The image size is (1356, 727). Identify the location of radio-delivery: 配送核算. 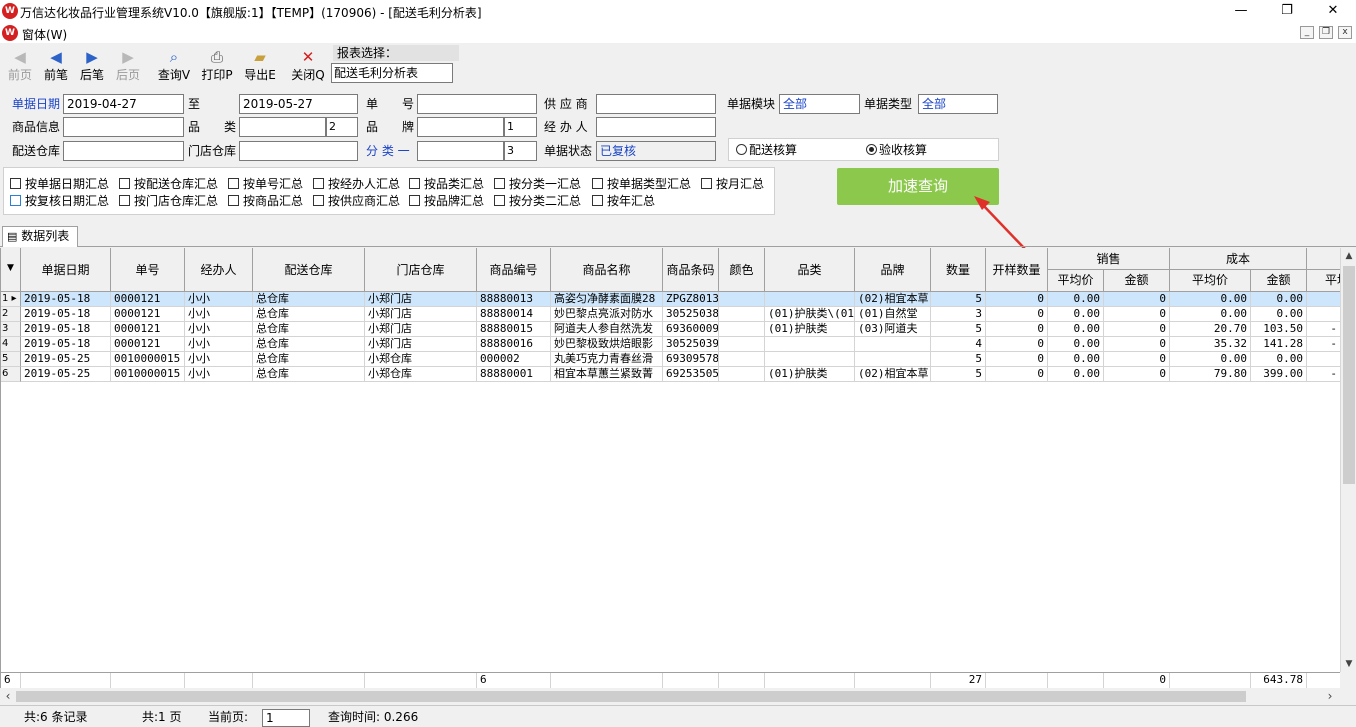
(766, 150).